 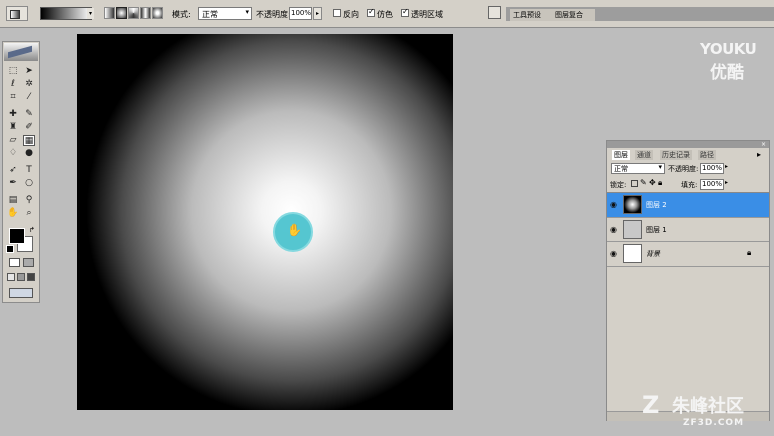 I want to click on reverse-label: 反向, so click(x=351, y=14).